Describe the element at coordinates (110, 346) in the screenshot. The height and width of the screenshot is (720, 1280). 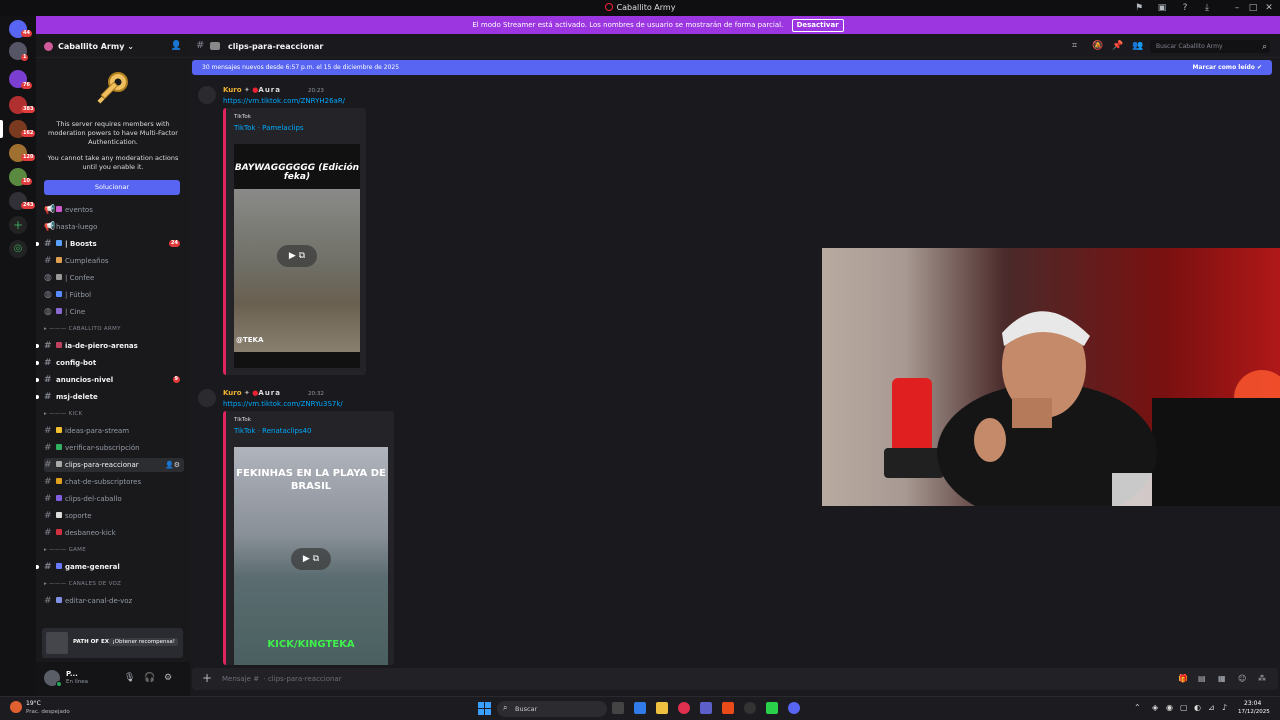
I see `channel-item: # ia-de-piero-arenas` at that location.